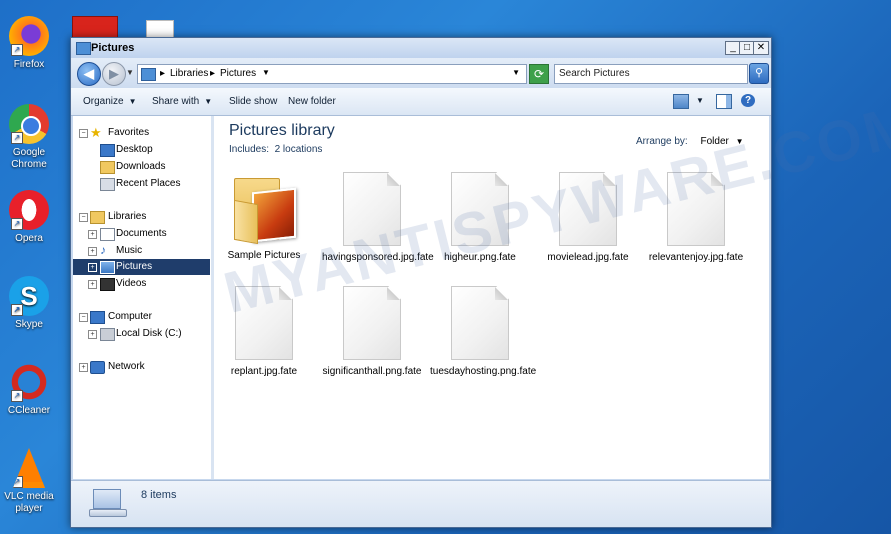 The image size is (891, 534). I want to click on share-with-label: Share with, so click(176, 101).